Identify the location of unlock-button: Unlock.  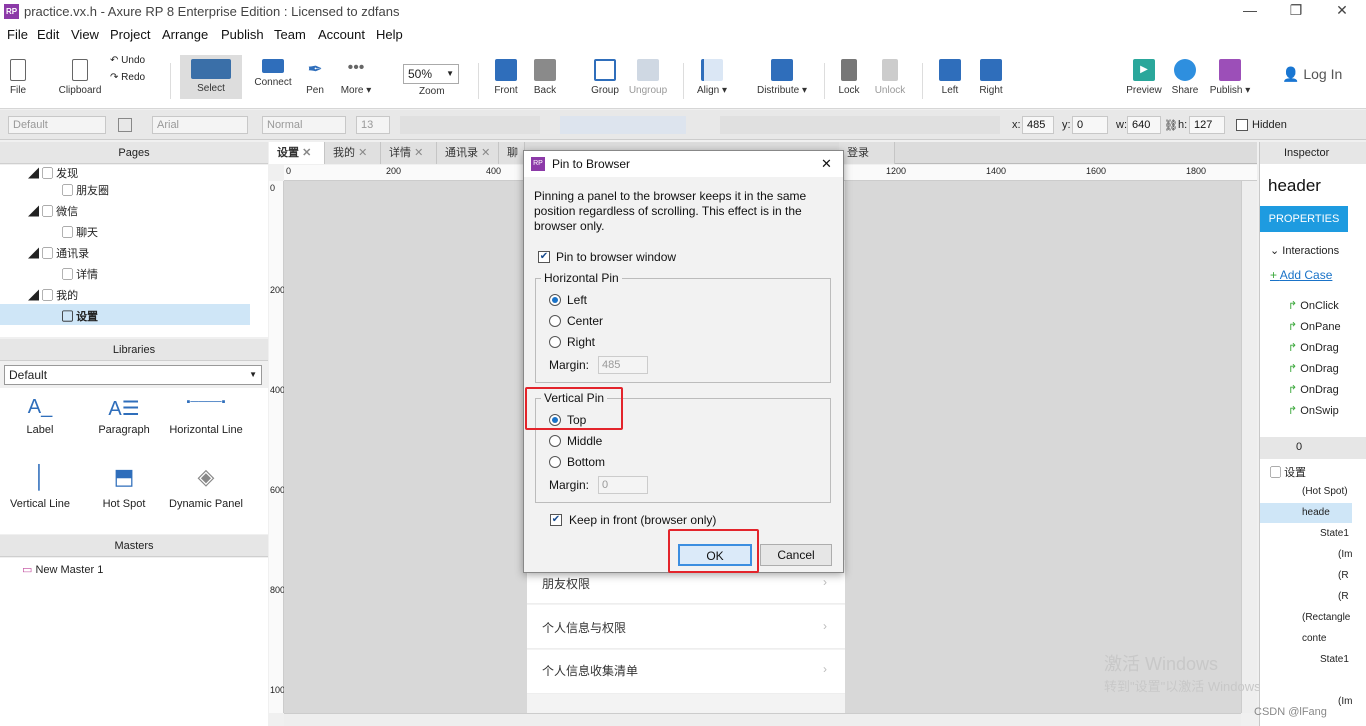
(890, 77).